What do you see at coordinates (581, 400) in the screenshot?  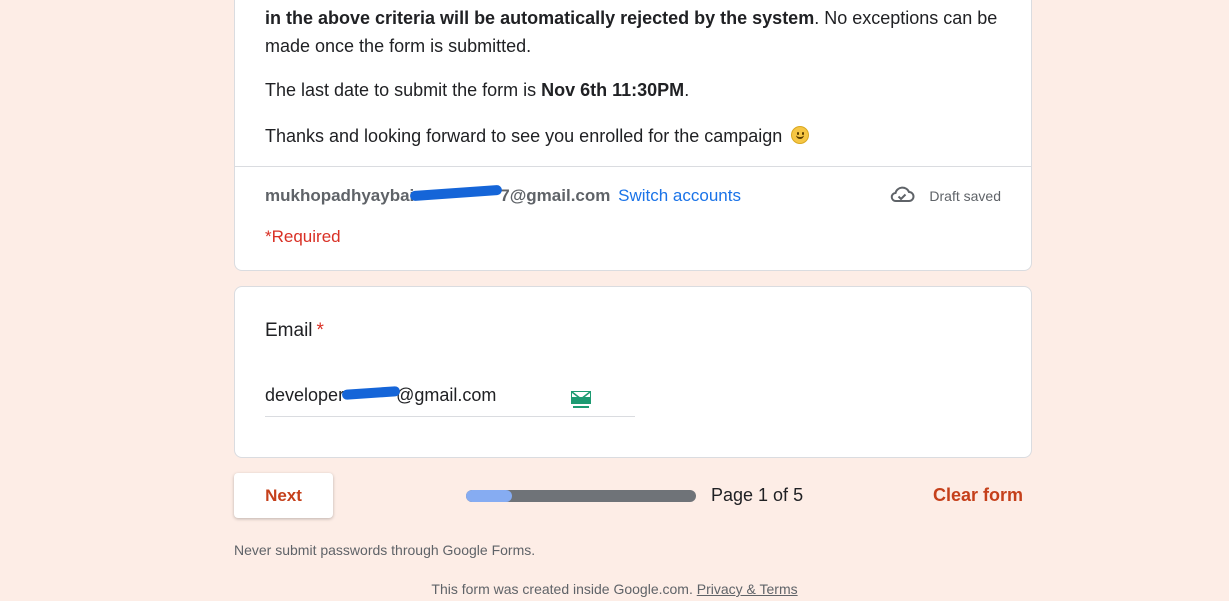 I see `mail-extension-icon` at bounding box center [581, 400].